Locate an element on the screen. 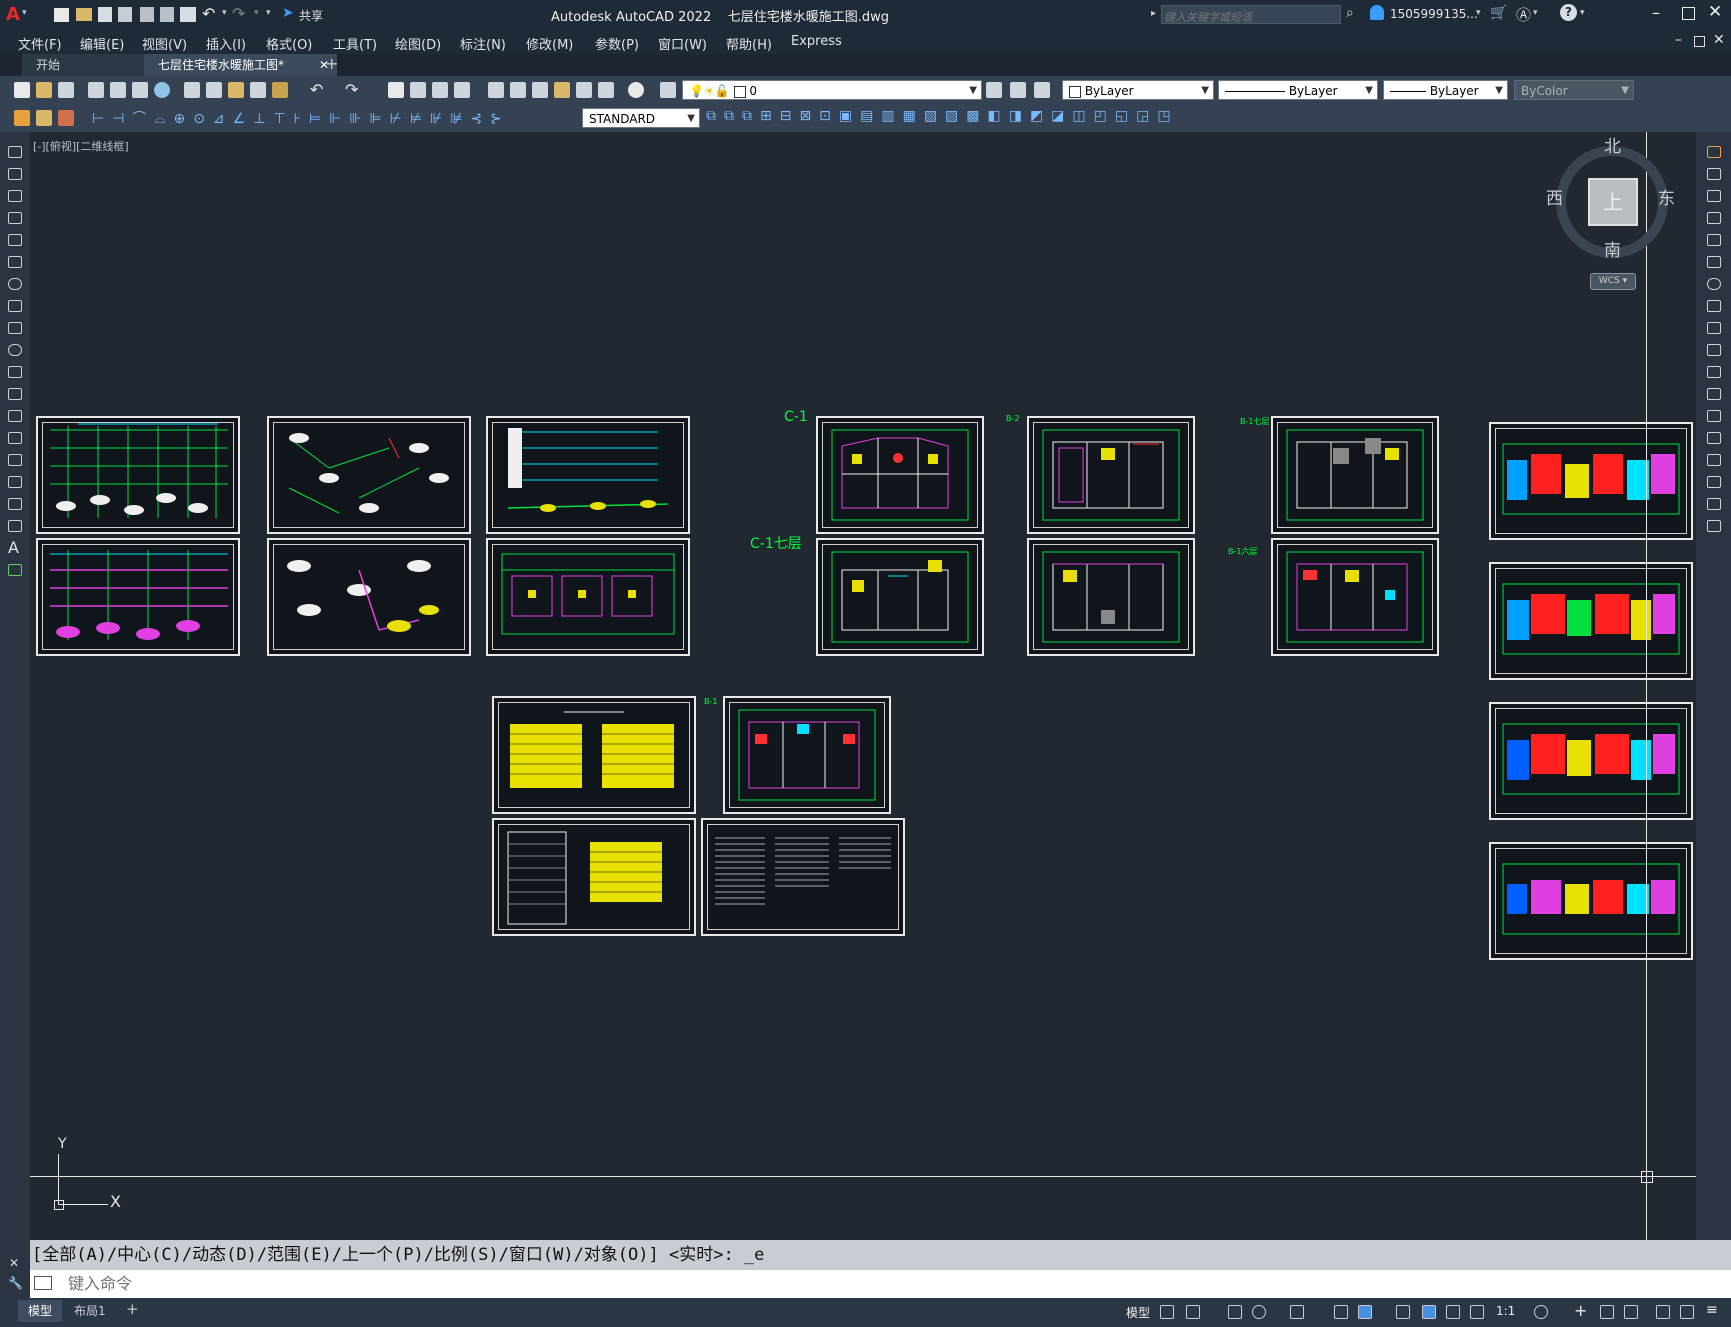 Image resolution: width=1731 pixels, height=1327 pixels. match-properties-icon is located at coordinates (258, 90).